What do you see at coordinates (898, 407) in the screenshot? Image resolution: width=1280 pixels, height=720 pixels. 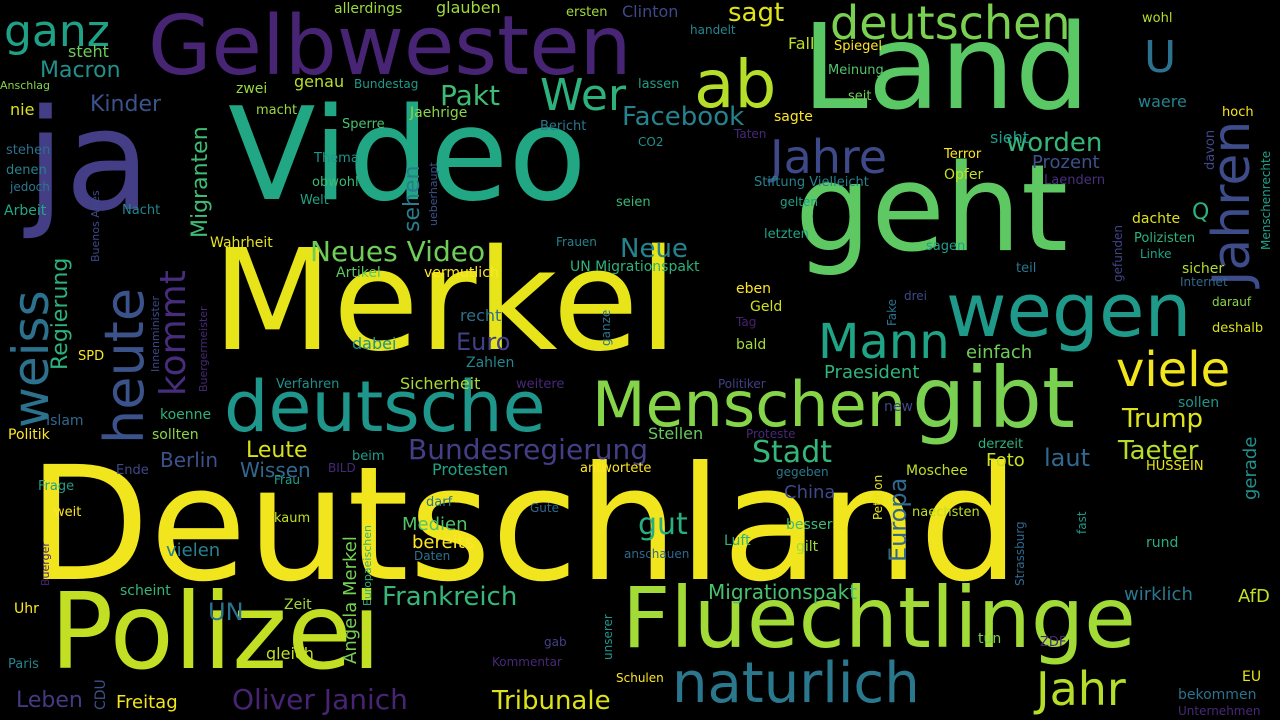 I see `word: new` at bounding box center [898, 407].